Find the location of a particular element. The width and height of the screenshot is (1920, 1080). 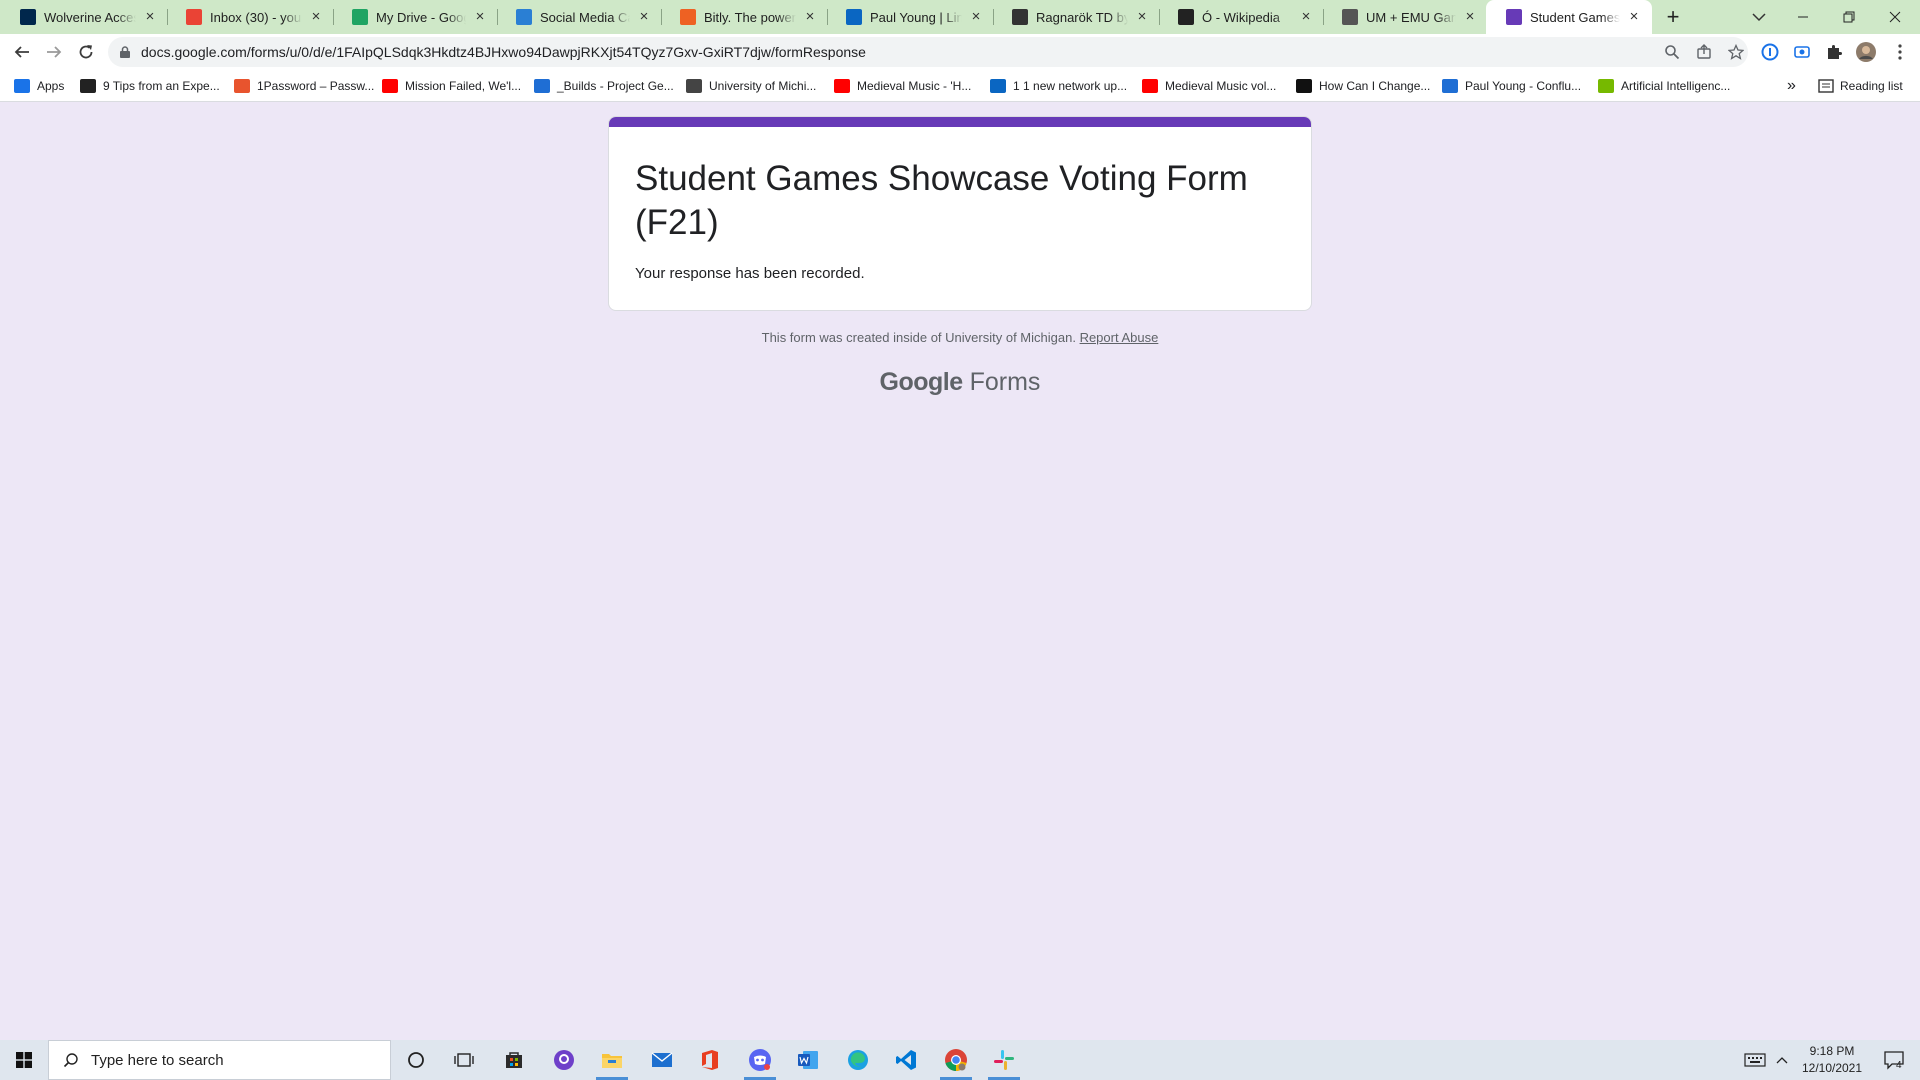

notification-icon: 4 is located at coordinates (1894, 1060).